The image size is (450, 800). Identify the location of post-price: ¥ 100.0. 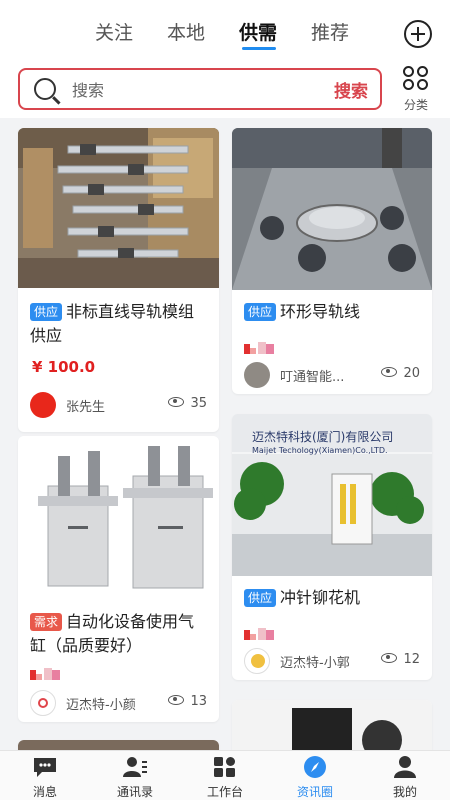
(64, 367).